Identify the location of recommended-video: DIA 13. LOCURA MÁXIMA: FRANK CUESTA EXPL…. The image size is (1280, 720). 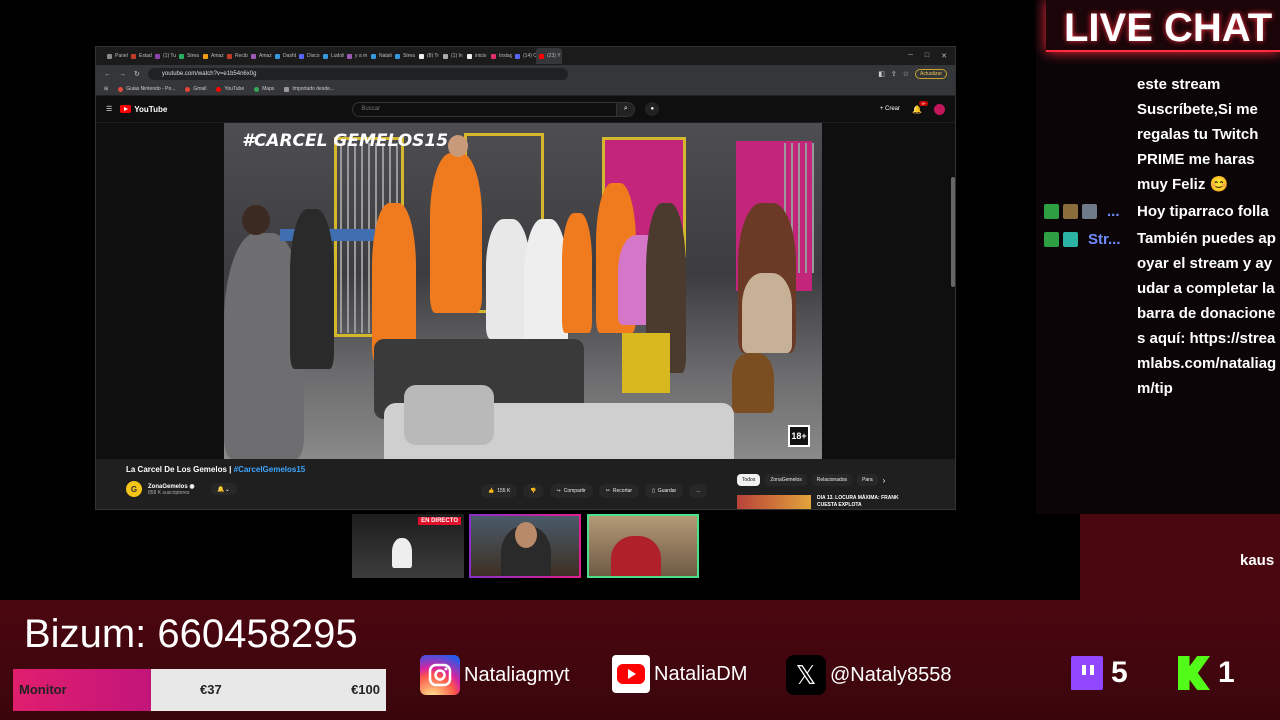
(822, 502).